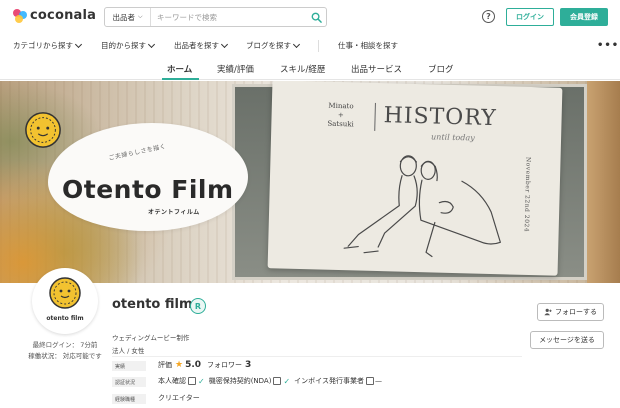 Image resolution: width=620 pixels, height=408 pixels. Describe the element at coordinates (548, 312) in the screenshot. I see `add-user-icon` at that location.